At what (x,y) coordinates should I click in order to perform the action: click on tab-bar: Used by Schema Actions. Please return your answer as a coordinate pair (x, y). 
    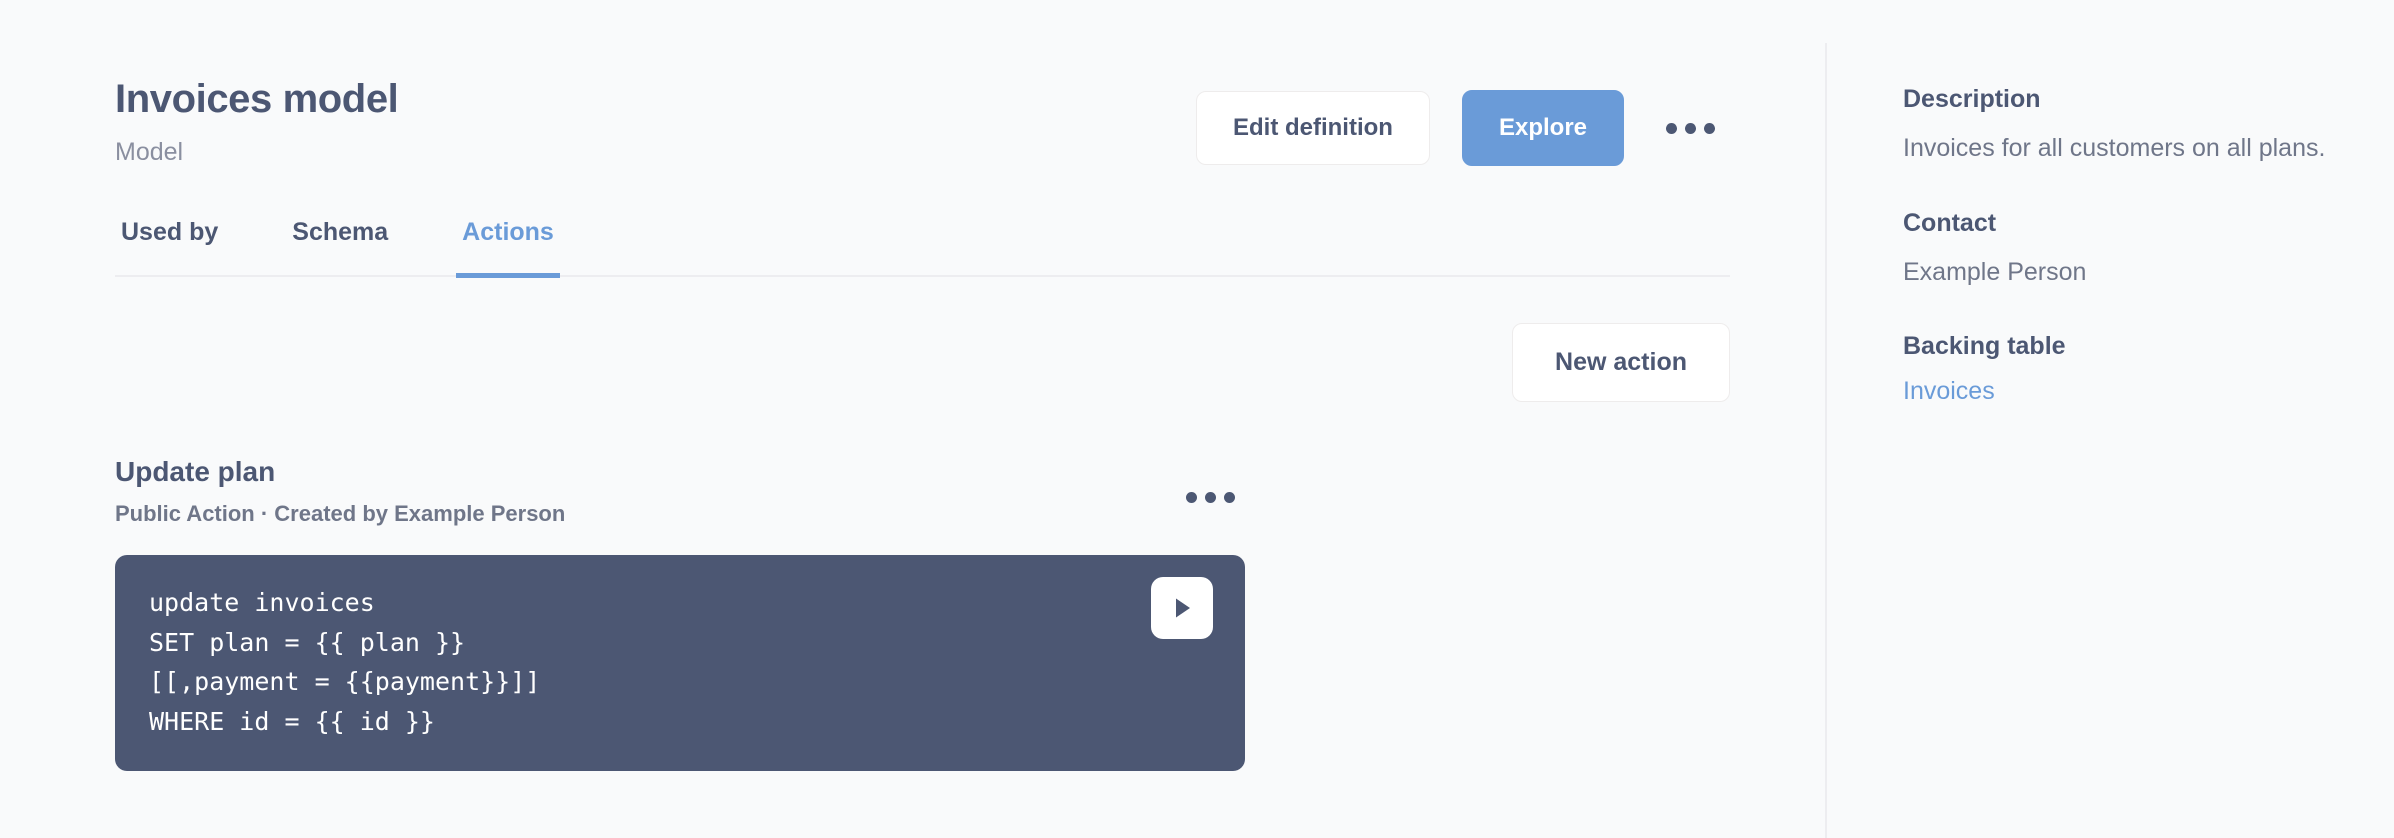
    Looking at the image, I should click on (922, 247).